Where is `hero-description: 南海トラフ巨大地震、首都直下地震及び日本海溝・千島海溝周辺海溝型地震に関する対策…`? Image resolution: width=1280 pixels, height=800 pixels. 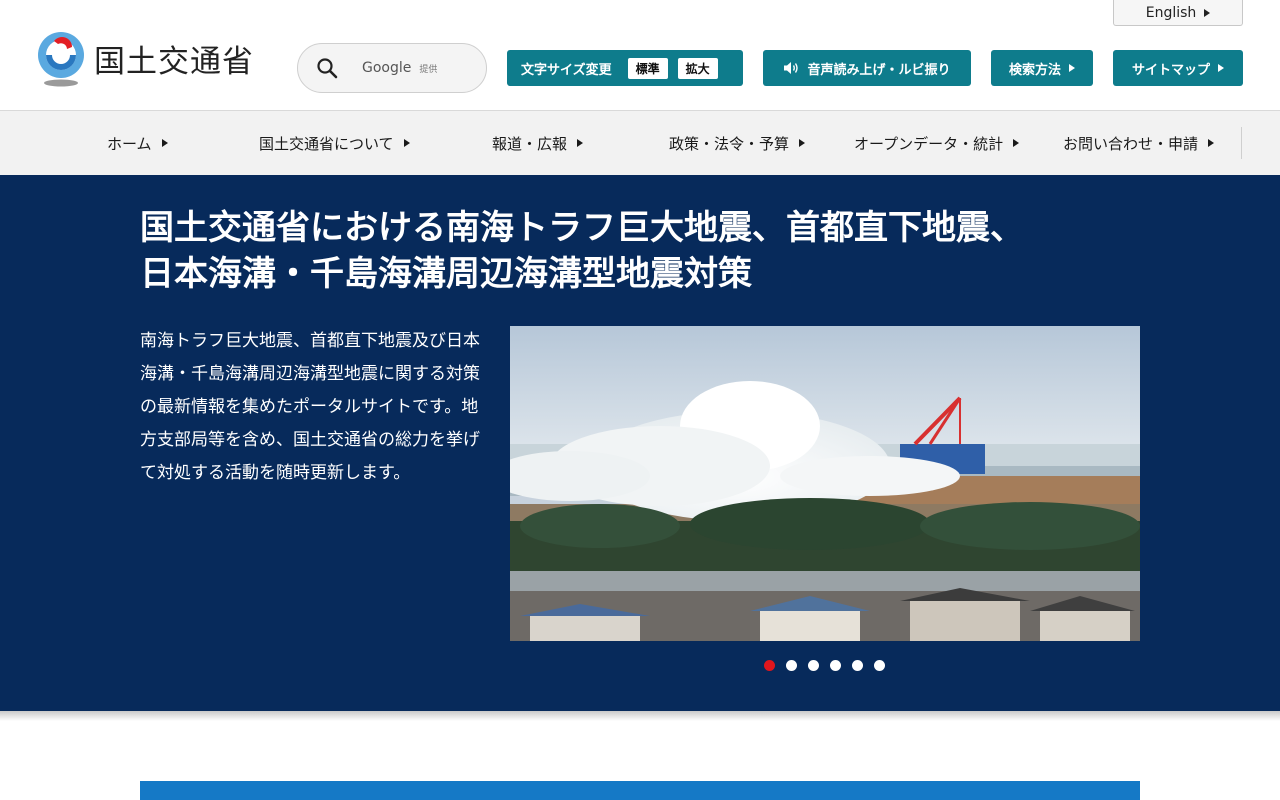 hero-description: 南海トラフ巨大地震、首都直下地震及び日本海溝・千島海溝周辺海溝型地震に関する対策… is located at coordinates (310, 407).